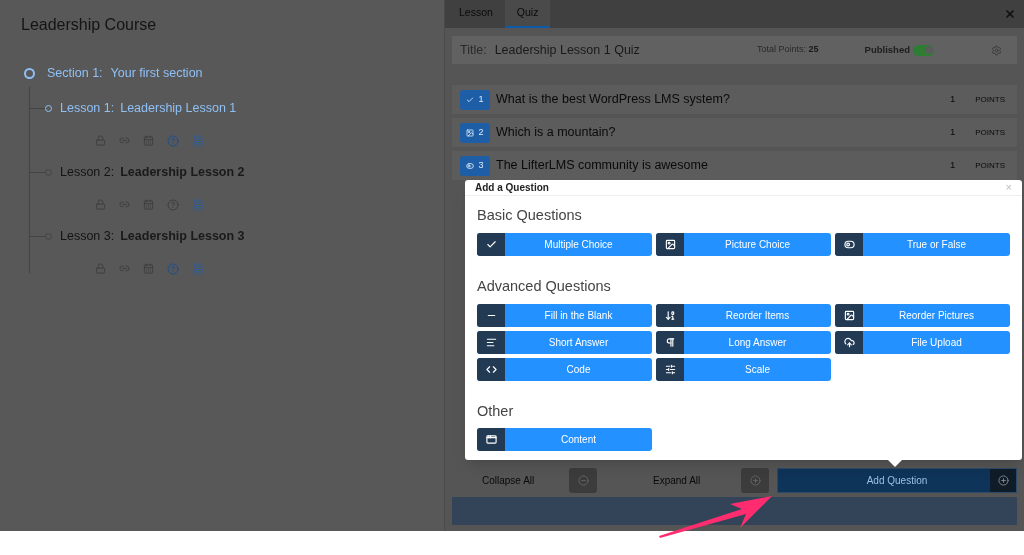 The height and width of the screenshot is (555, 1024). What do you see at coordinates (922, 342) in the screenshot?
I see `question-type-button: File Upload` at bounding box center [922, 342].